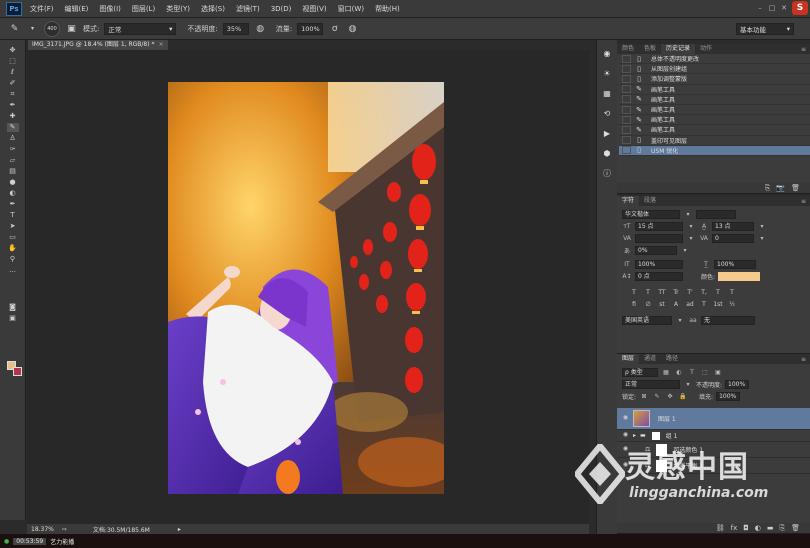 This screenshot has height=548, width=810. I want to click on history-item: ▯ 总体不透明度更改, so click(714, 59).